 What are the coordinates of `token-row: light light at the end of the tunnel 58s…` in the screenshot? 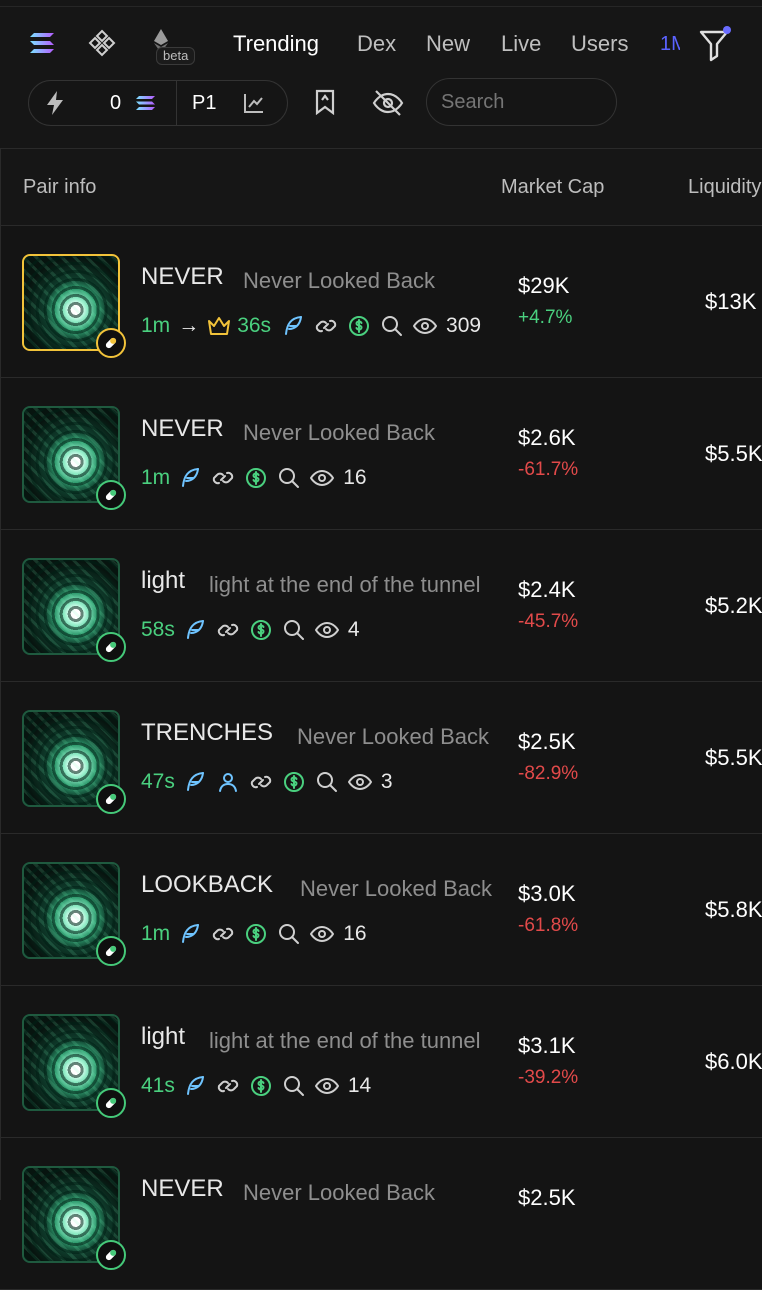 It's located at (381, 606).